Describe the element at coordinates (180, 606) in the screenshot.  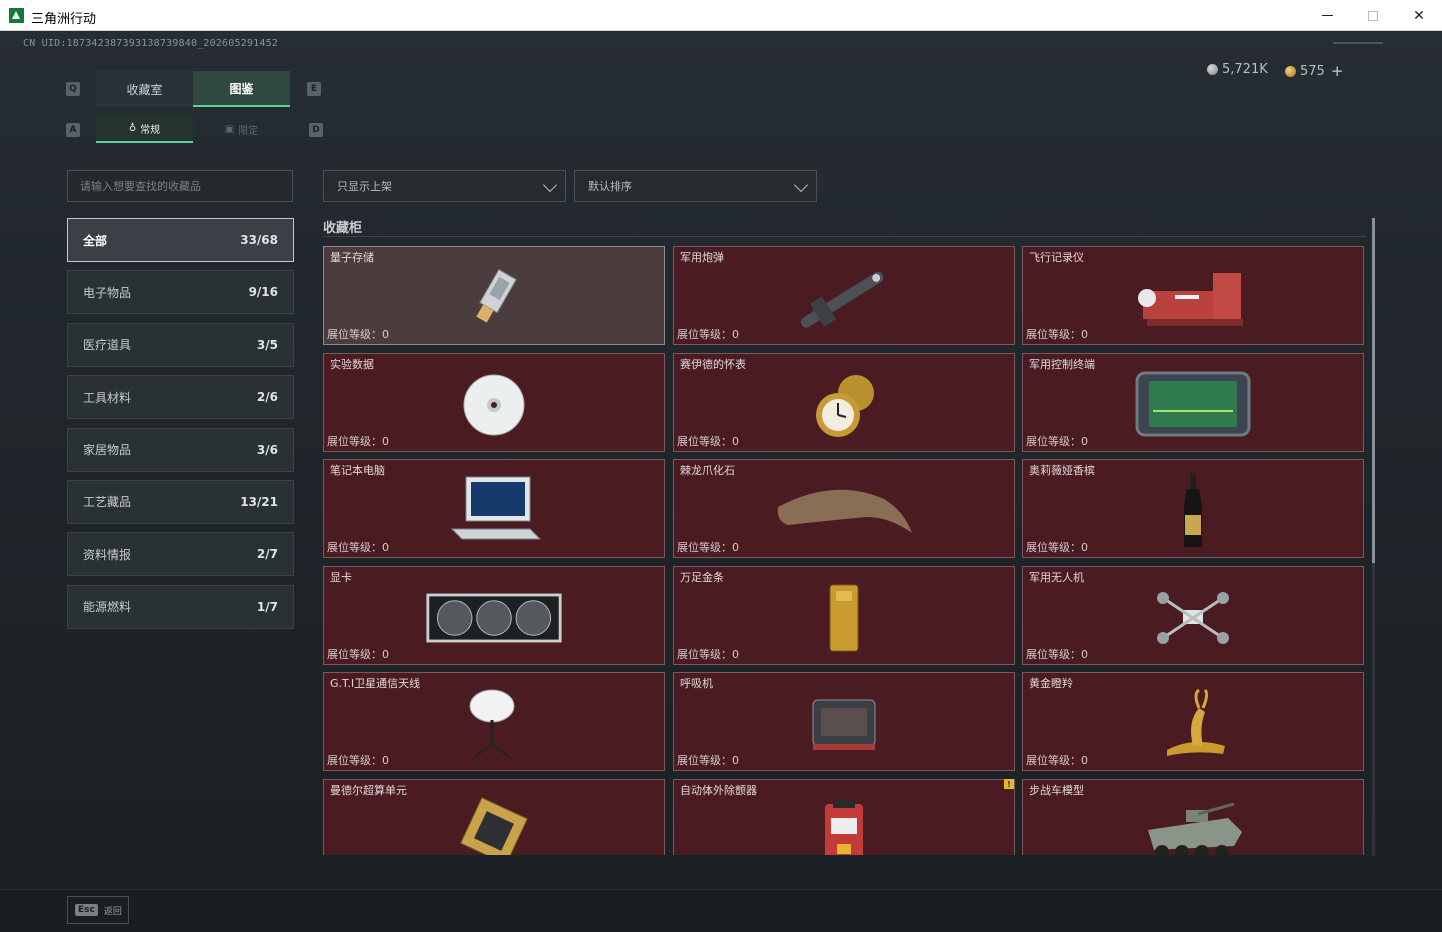
I see `category-energy: 能源燃料 1/7` at that location.